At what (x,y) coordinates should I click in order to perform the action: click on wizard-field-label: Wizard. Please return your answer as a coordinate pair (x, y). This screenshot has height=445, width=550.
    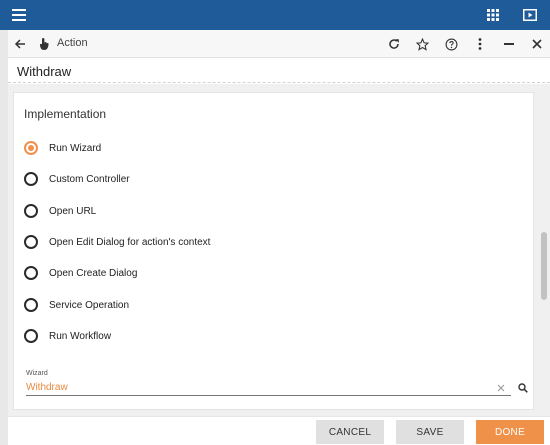
    Looking at the image, I should click on (37, 373).